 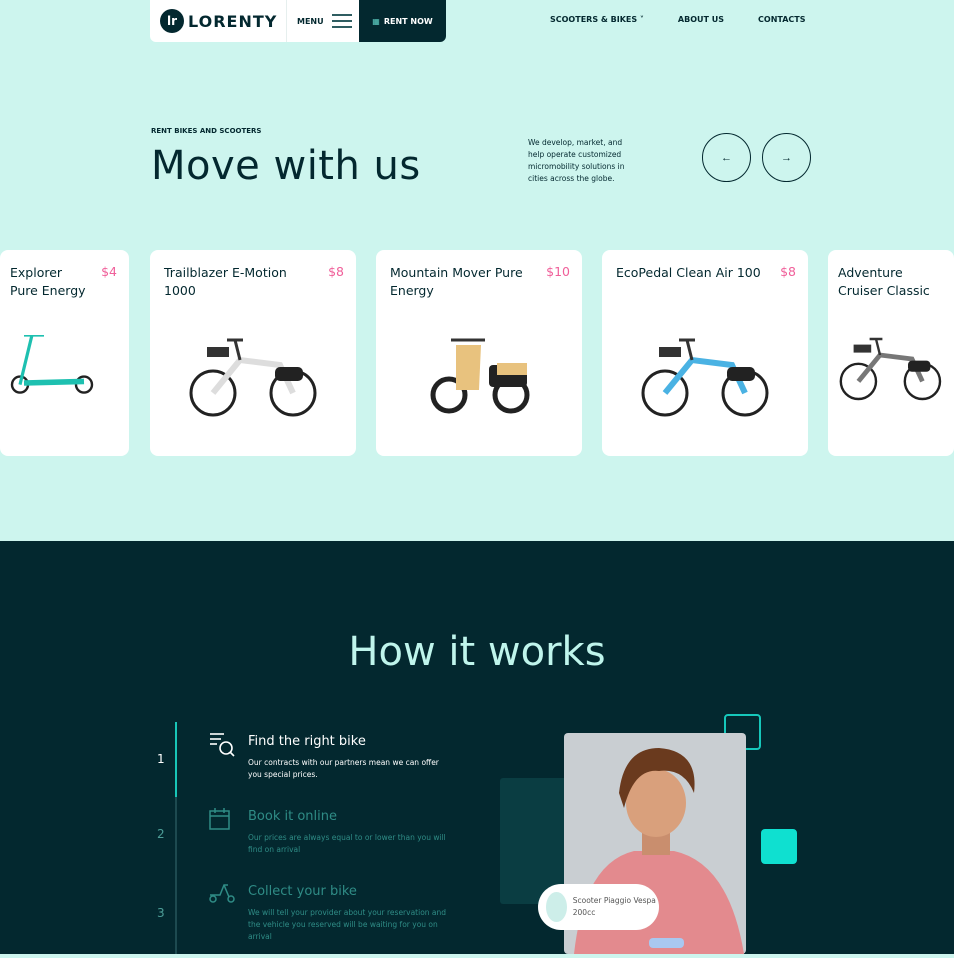 I want to click on nav-link-scooters-bikes: SCOOTERS & BIKES ˅, so click(x=597, y=19).